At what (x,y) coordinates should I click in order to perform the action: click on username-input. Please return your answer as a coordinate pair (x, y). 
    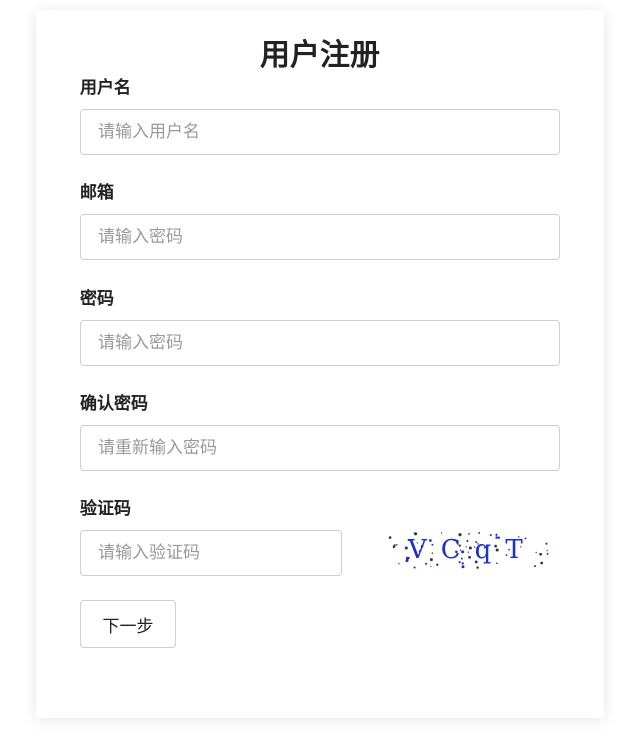
    Looking at the image, I should click on (320, 132).